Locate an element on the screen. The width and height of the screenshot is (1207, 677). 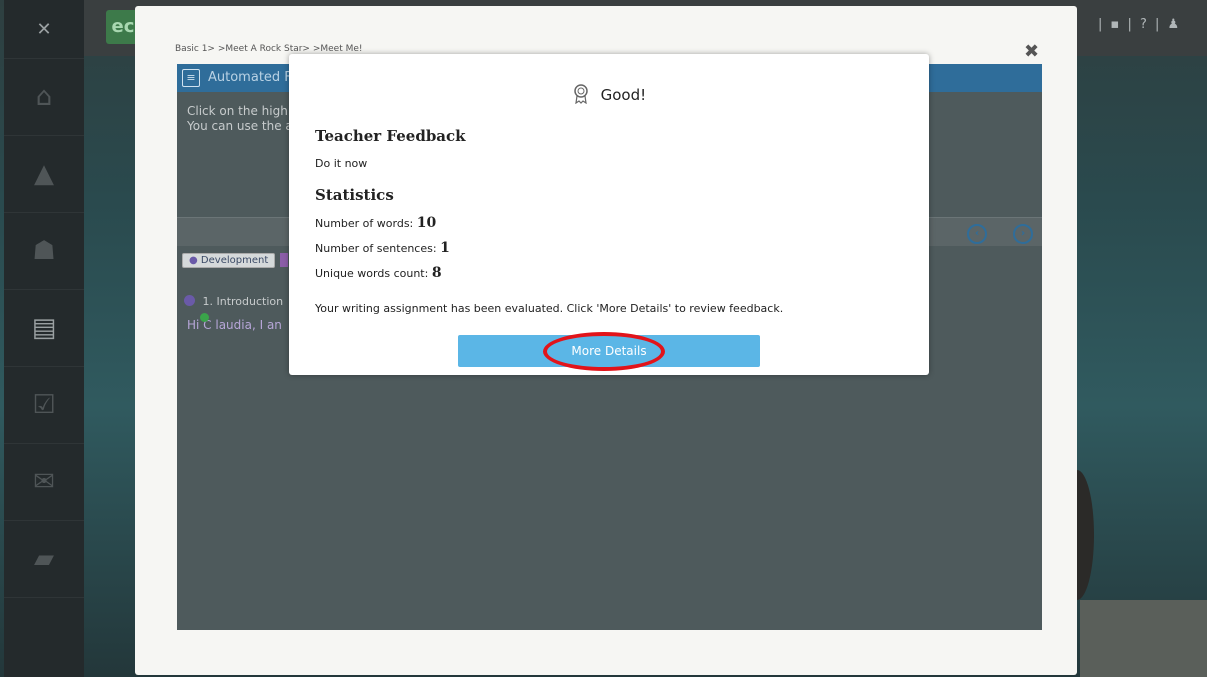
close-icon: ✕ is located at coordinates (44, 29).